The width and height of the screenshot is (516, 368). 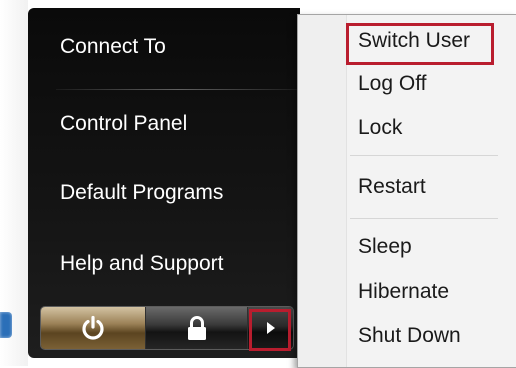 What do you see at coordinates (6, 325) in the screenshot?
I see `desktop-edge-tab` at bounding box center [6, 325].